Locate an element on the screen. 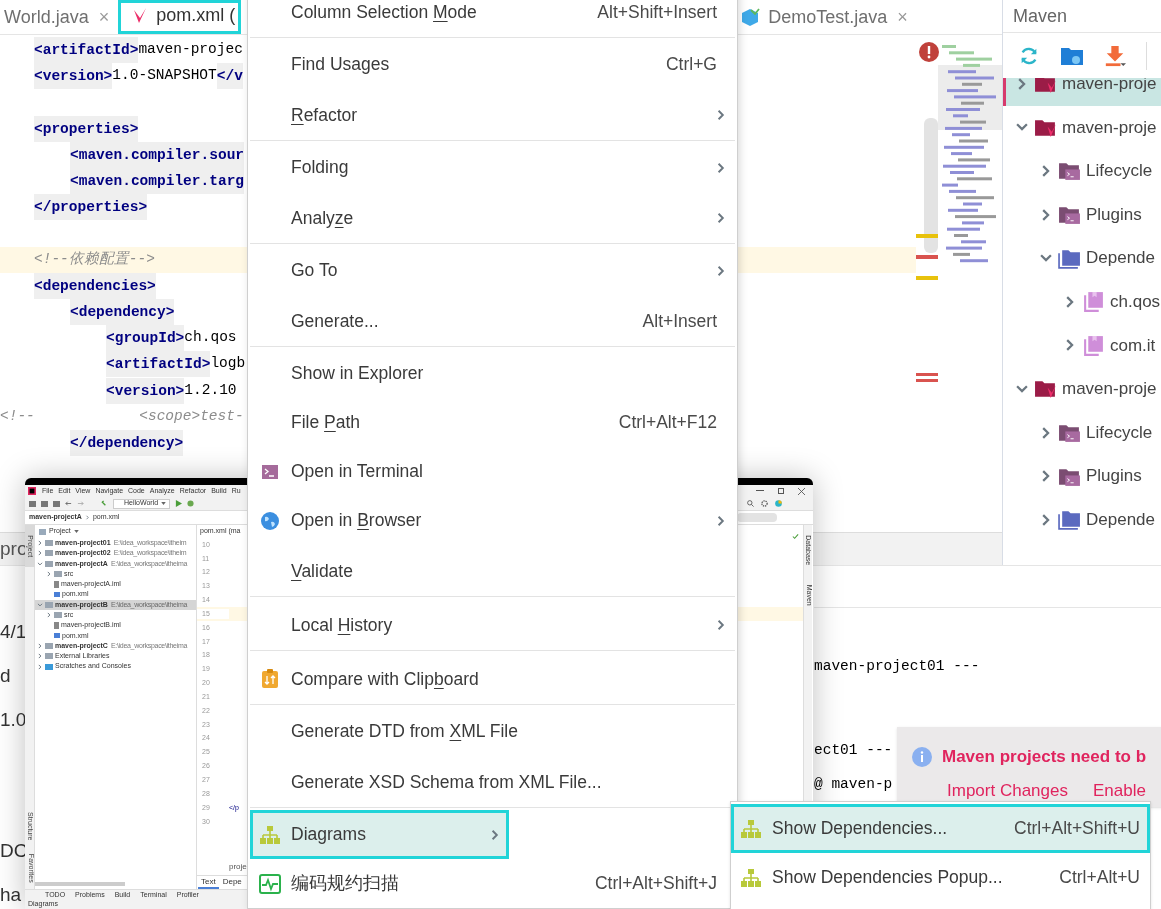 The height and width of the screenshot is (909, 1161). menu-item: Open in Browser is located at coordinates (492, 520).